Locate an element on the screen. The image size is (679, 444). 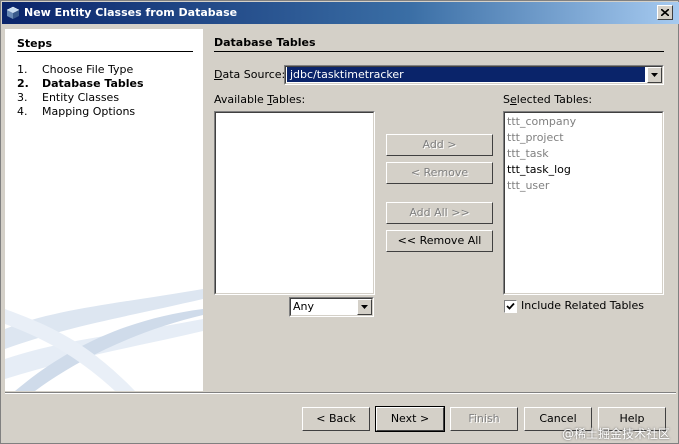
include-related-checkbox is located at coordinates (510, 306).